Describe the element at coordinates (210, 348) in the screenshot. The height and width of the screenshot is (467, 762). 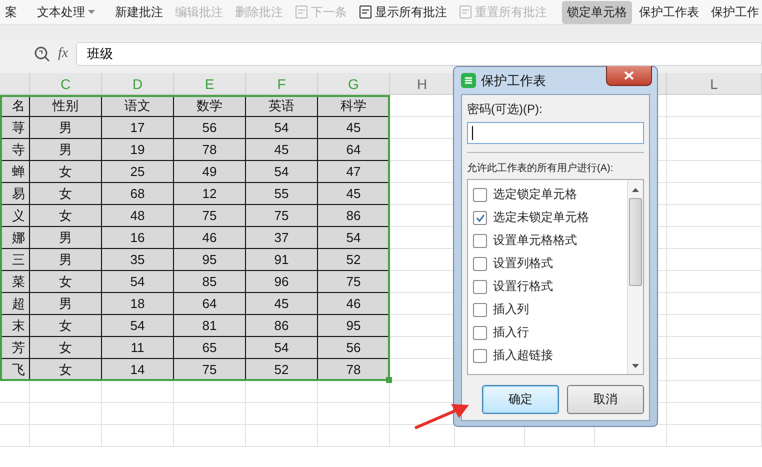
I see `table-cell: 65` at that location.